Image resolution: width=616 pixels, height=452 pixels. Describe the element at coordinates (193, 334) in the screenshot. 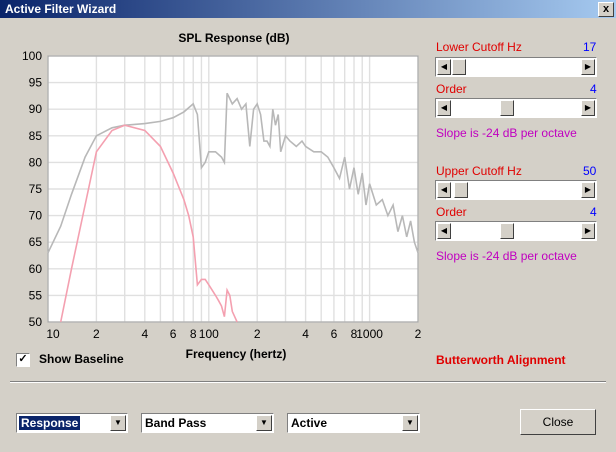

I see `x-tick-label: 8` at that location.